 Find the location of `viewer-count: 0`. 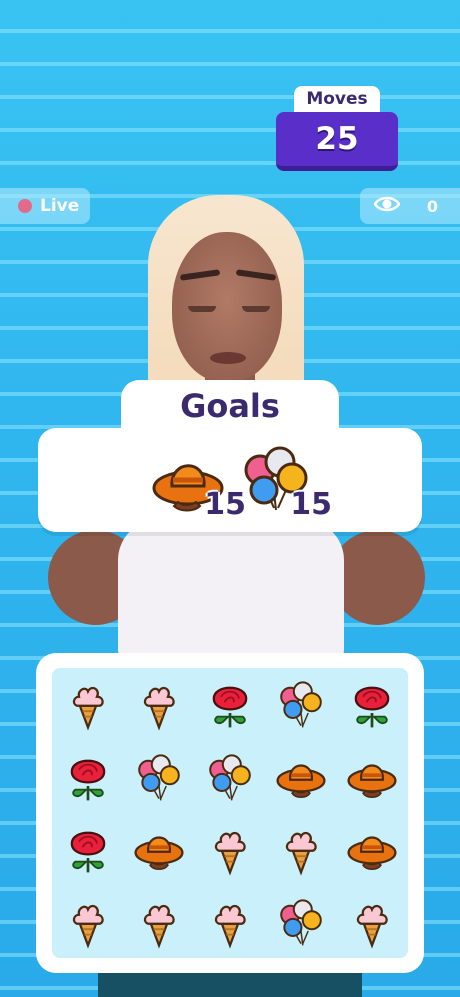

viewer-count: 0 is located at coordinates (410, 206).